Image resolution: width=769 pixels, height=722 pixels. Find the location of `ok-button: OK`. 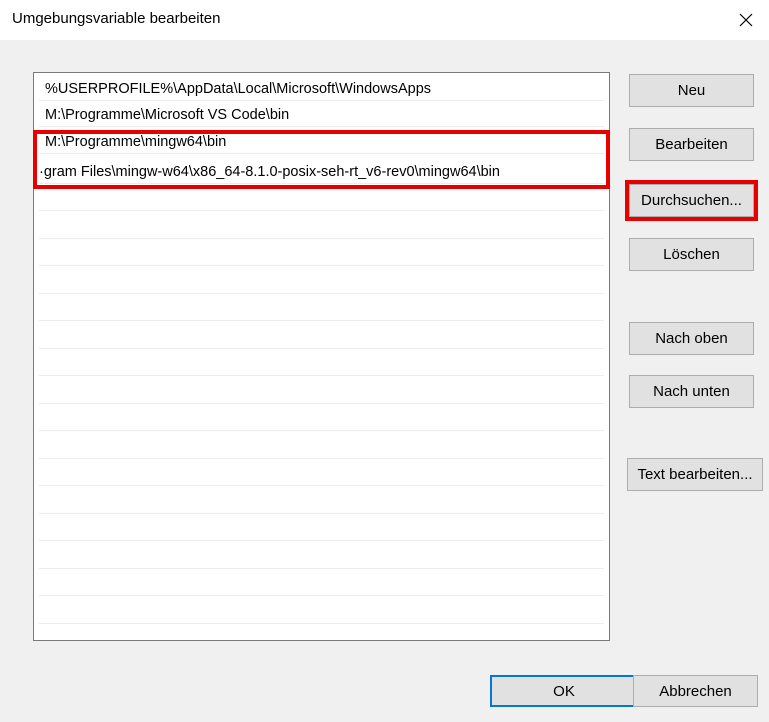

ok-button: OK is located at coordinates (564, 691).